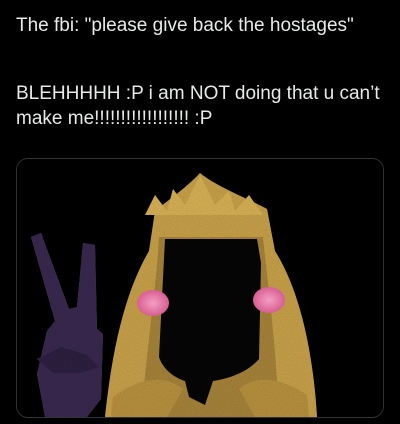 This screenshot has width=400, height=424. Describe the element at coordinates (185, 25) in the screenshot. I see `tweet-text-fbi-quote: The fbi: "please give back the hostages"` at that location.